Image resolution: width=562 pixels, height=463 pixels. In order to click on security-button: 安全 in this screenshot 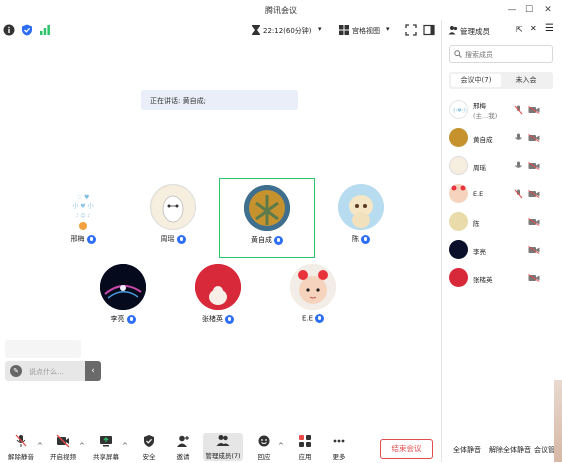, I will do `click(149, 447)`.